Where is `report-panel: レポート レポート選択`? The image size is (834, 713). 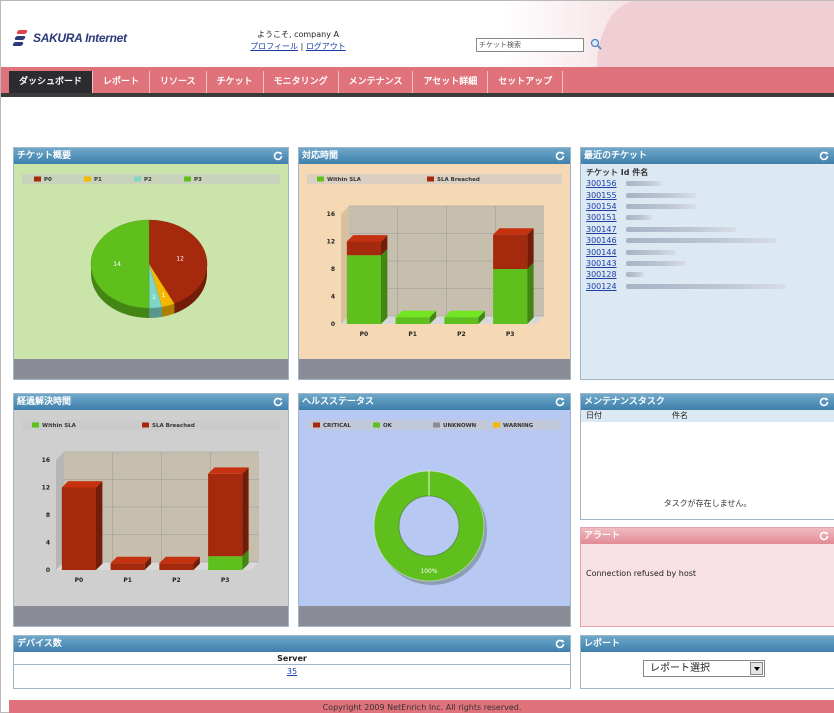 report-panel: レポート レポート選択 is located at coordinates (707, 662).